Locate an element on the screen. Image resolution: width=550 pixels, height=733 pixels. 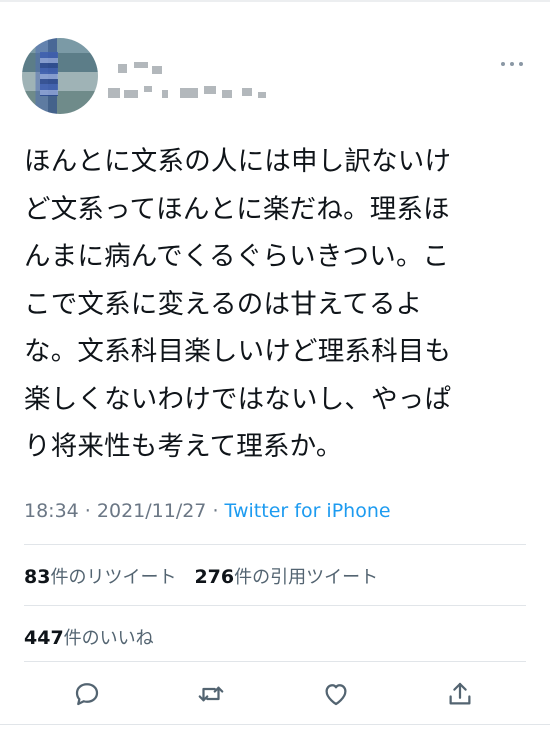
likes-count: 447 is located at coordinates (44, 638).